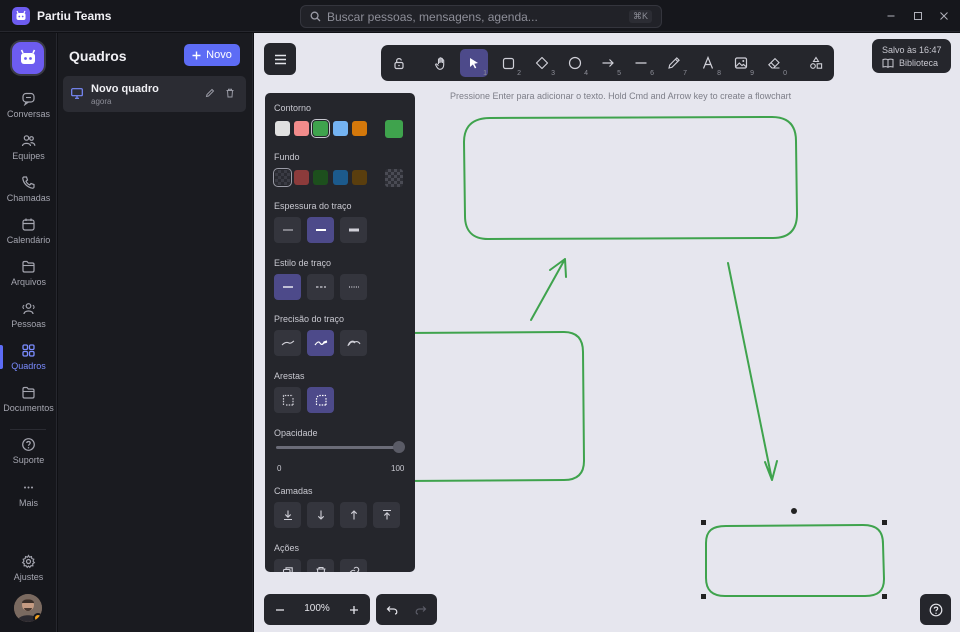 Image resolution: width=960 pixels, height=632 pixels. I want to click on stroke-width-thin, so click(287, 230).